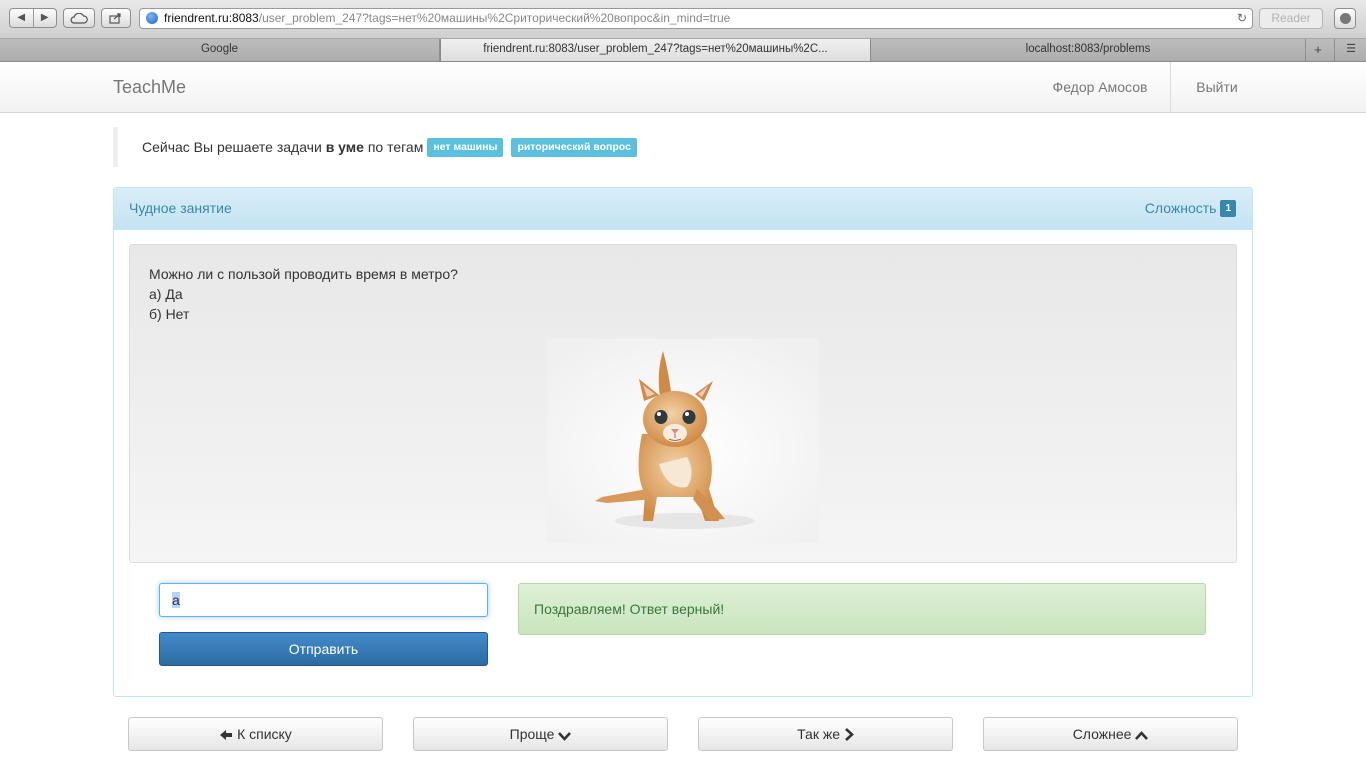 Image resolution: width=1366 pixels, height=768 pixels. Describe the element at coordinates (1088, 50) in the screenshot. I see `tab-localhost: localhost:8083/problems` at that location.